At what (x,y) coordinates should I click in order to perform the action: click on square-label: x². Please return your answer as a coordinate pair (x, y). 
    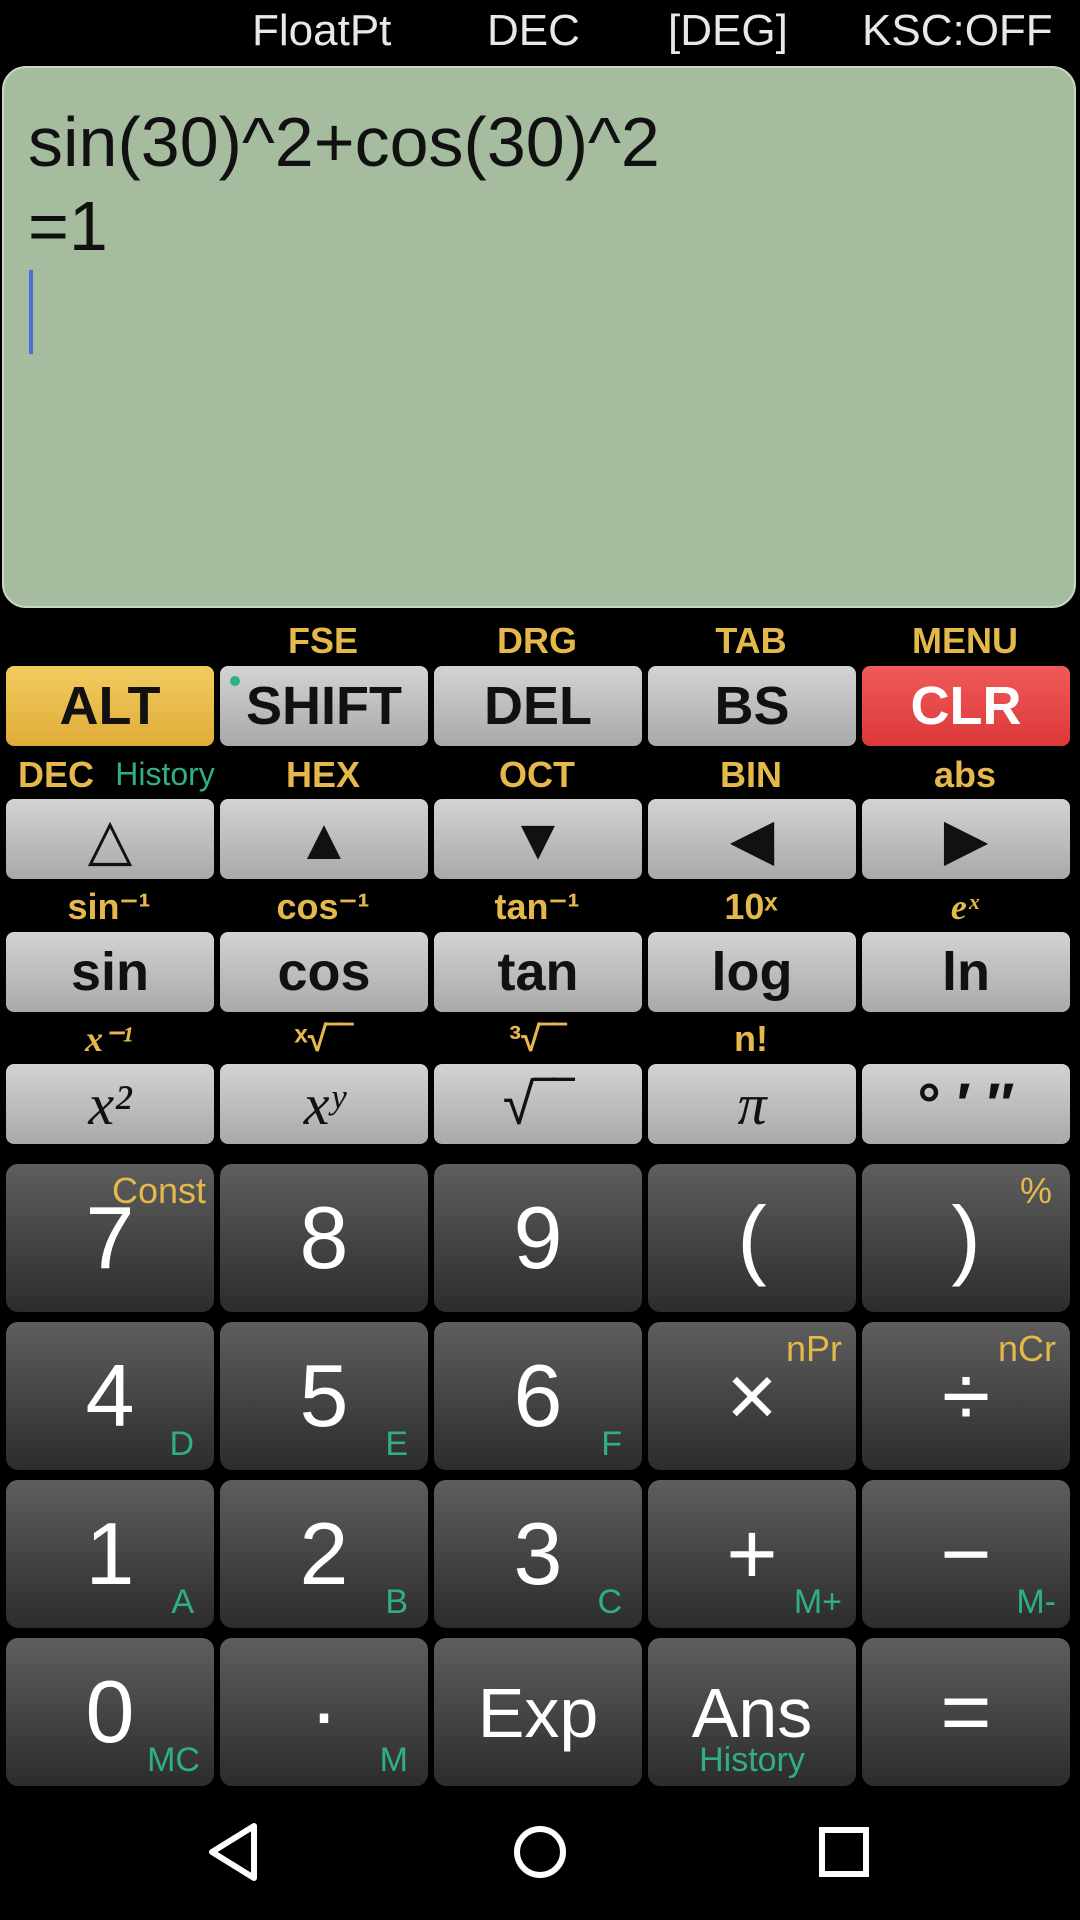
    Looking at the image, I should click on (110, 1104).